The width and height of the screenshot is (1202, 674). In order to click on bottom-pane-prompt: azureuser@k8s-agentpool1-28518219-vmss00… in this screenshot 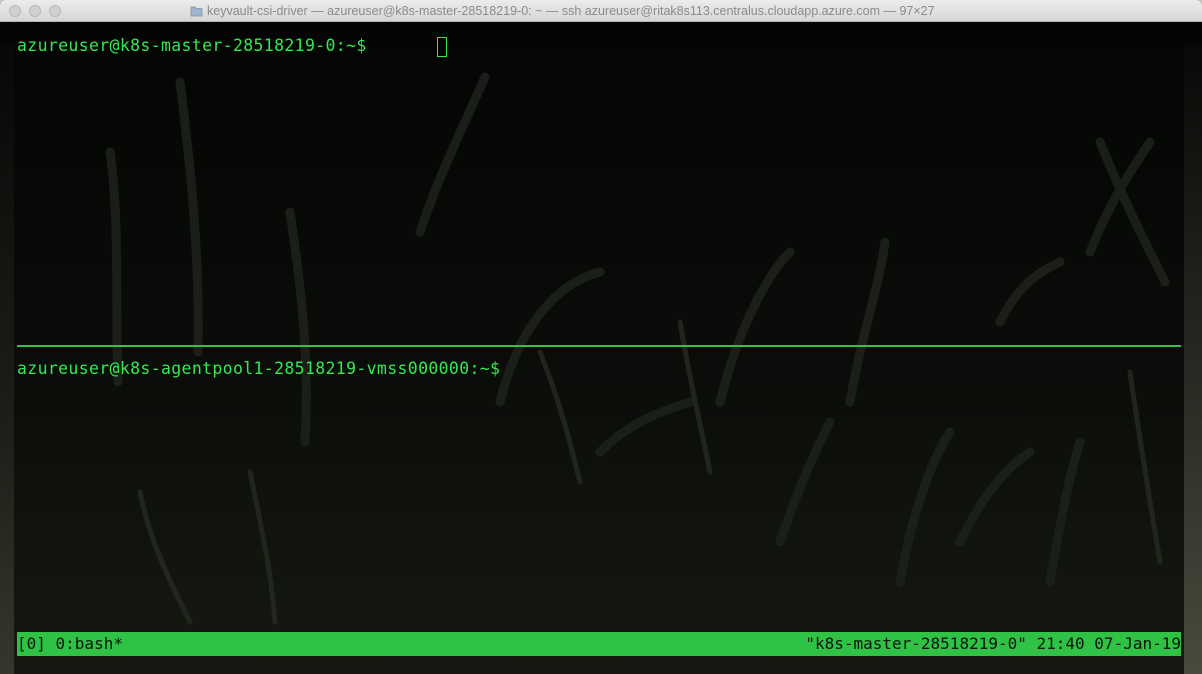, I will do `click(264, 368)`.